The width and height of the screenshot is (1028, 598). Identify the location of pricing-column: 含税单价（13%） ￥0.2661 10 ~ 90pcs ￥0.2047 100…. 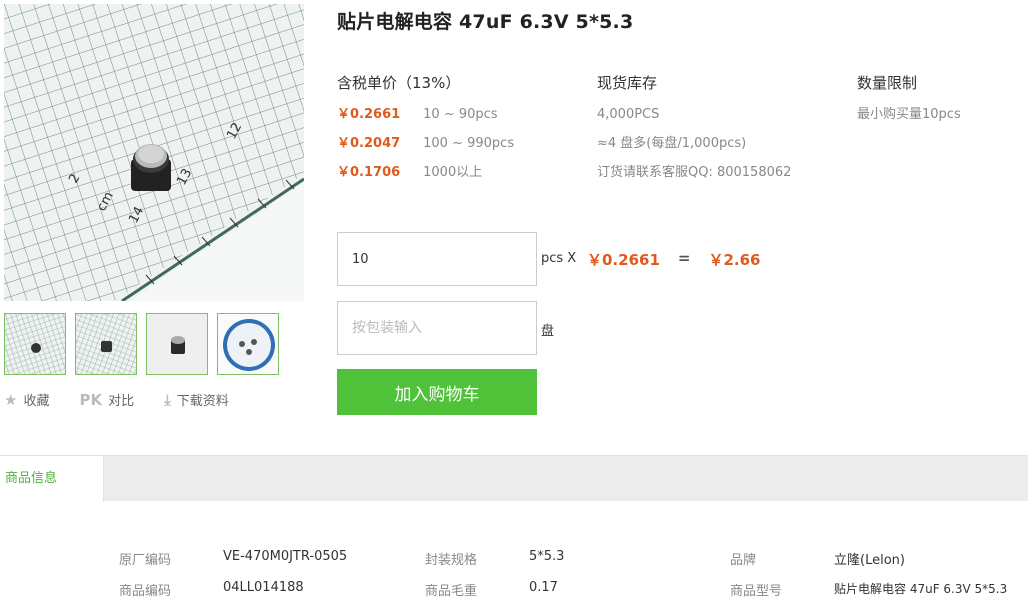
(425, 133).